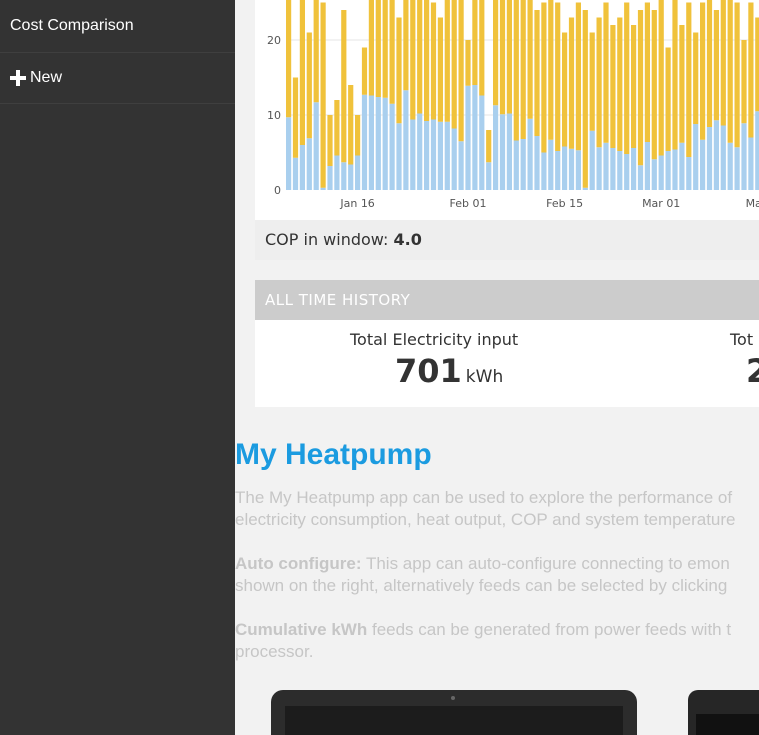 This screenshot has height=735, width=759. What do you see at coordinates (434, 339) in the screenshot?
I see `electricity-label: Total Electricity input` at bounding box center [434, 339].